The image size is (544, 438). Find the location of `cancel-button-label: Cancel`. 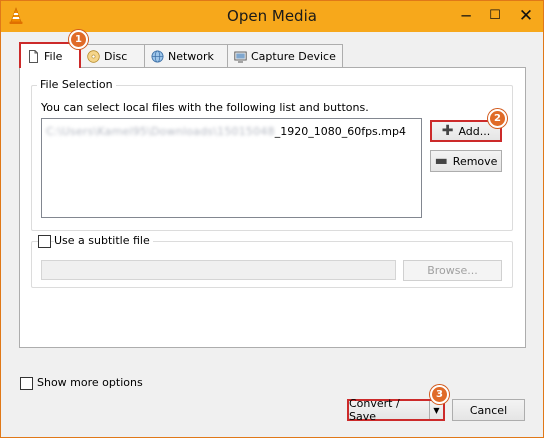

cancel-button-label: Cancel is located at coordinates (488, 410).